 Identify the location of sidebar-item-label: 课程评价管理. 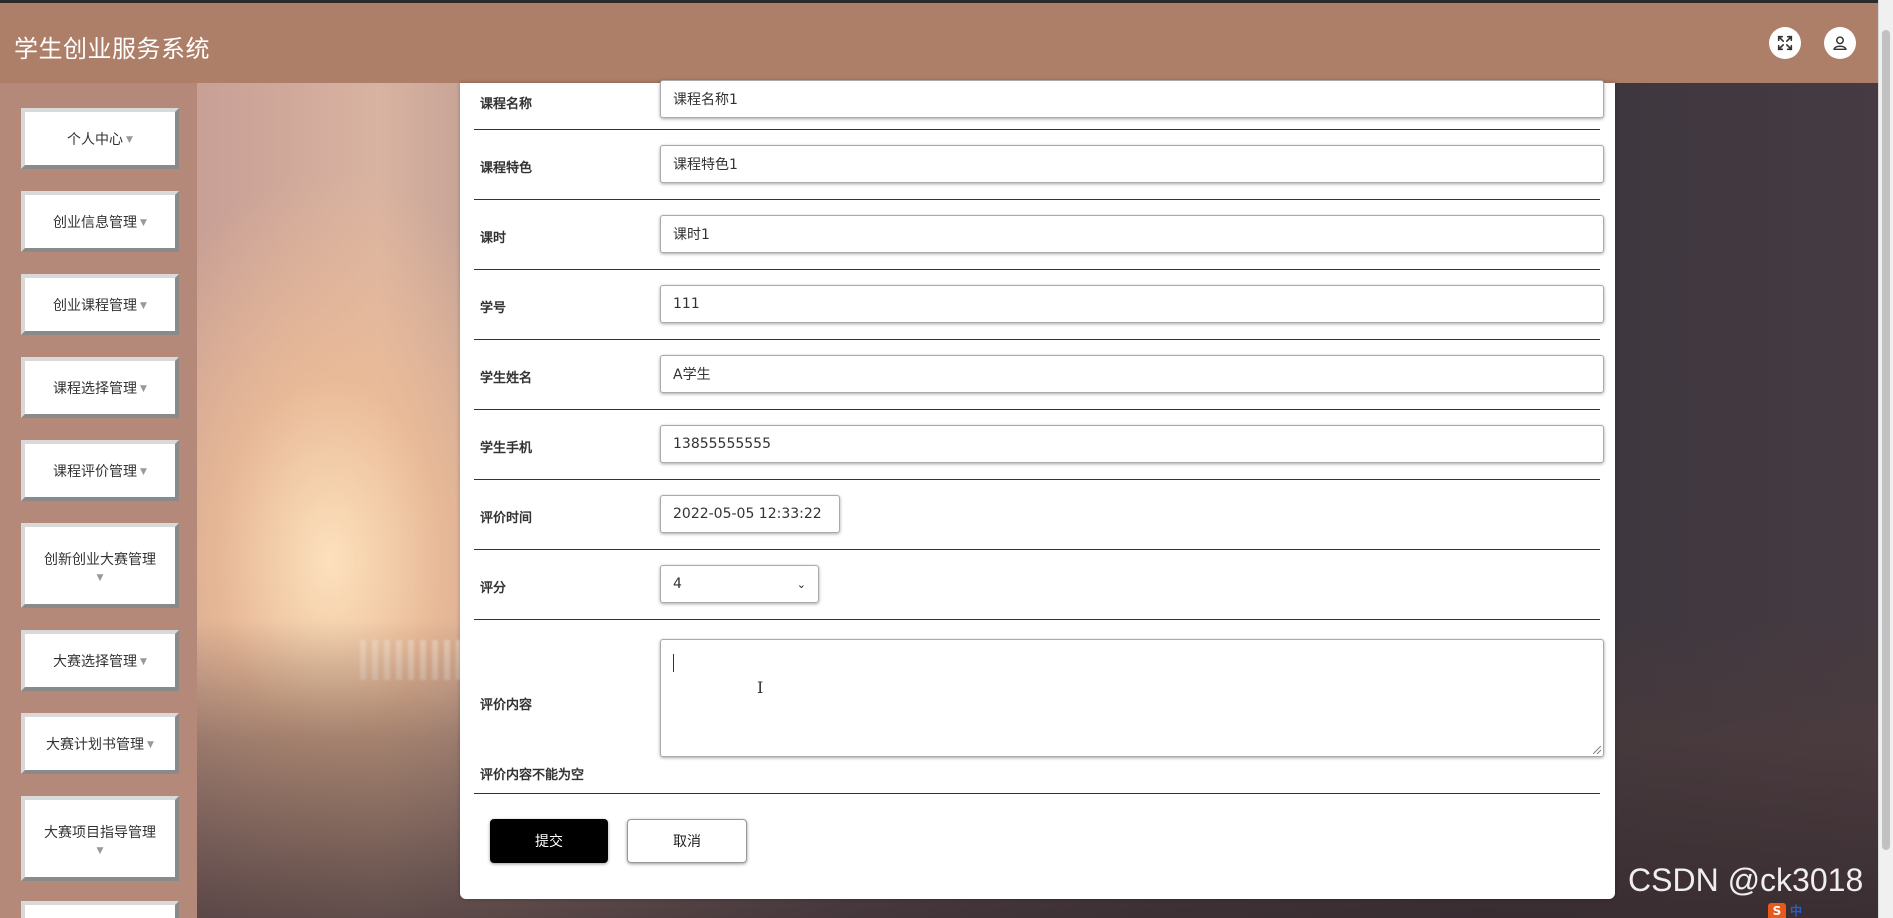
(95, 471).